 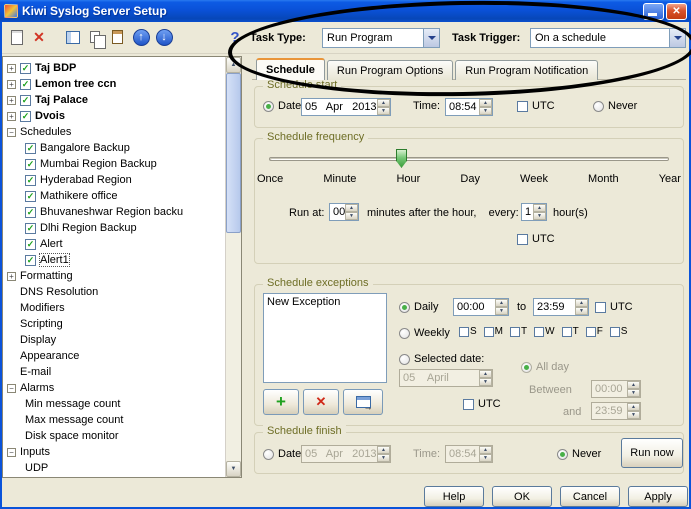 What do you see at coordinates (522, 239) in the screenshot?
I see `frequency-utc-checkbox` at bounding box center [522, 239].